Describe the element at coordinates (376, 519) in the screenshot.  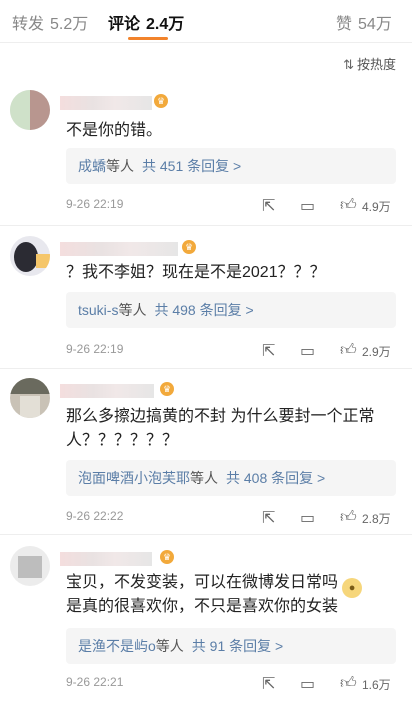
I see `like-count: 2.8万` at that location.